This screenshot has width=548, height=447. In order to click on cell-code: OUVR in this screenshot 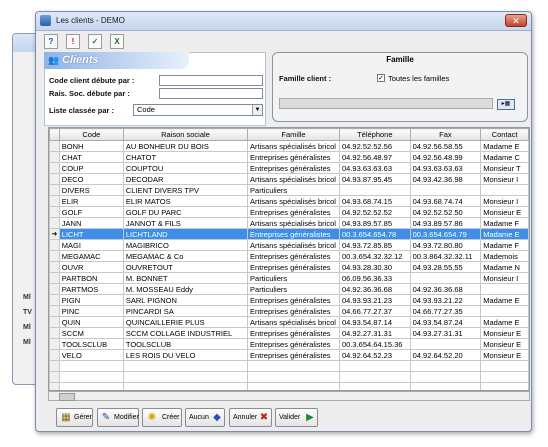, I will do `click(91, 267)`.